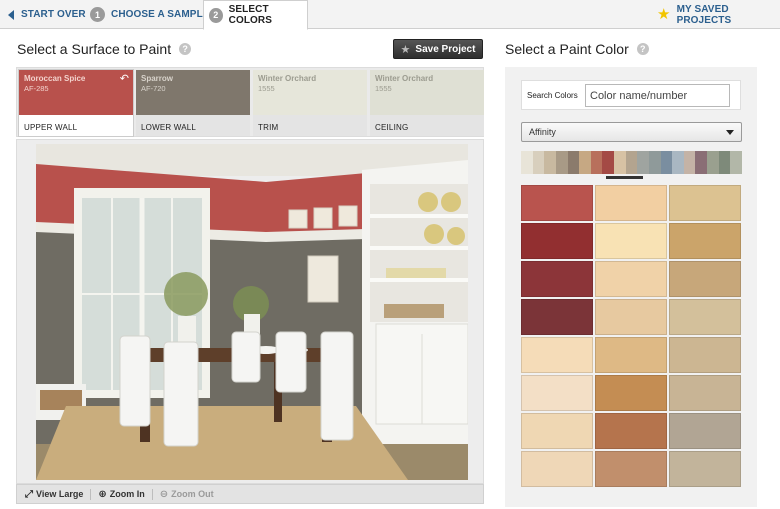  What do you see at coordinates (657, 95) in the screenshot?
I see `color-search-input` at bounding box center [657, 95].